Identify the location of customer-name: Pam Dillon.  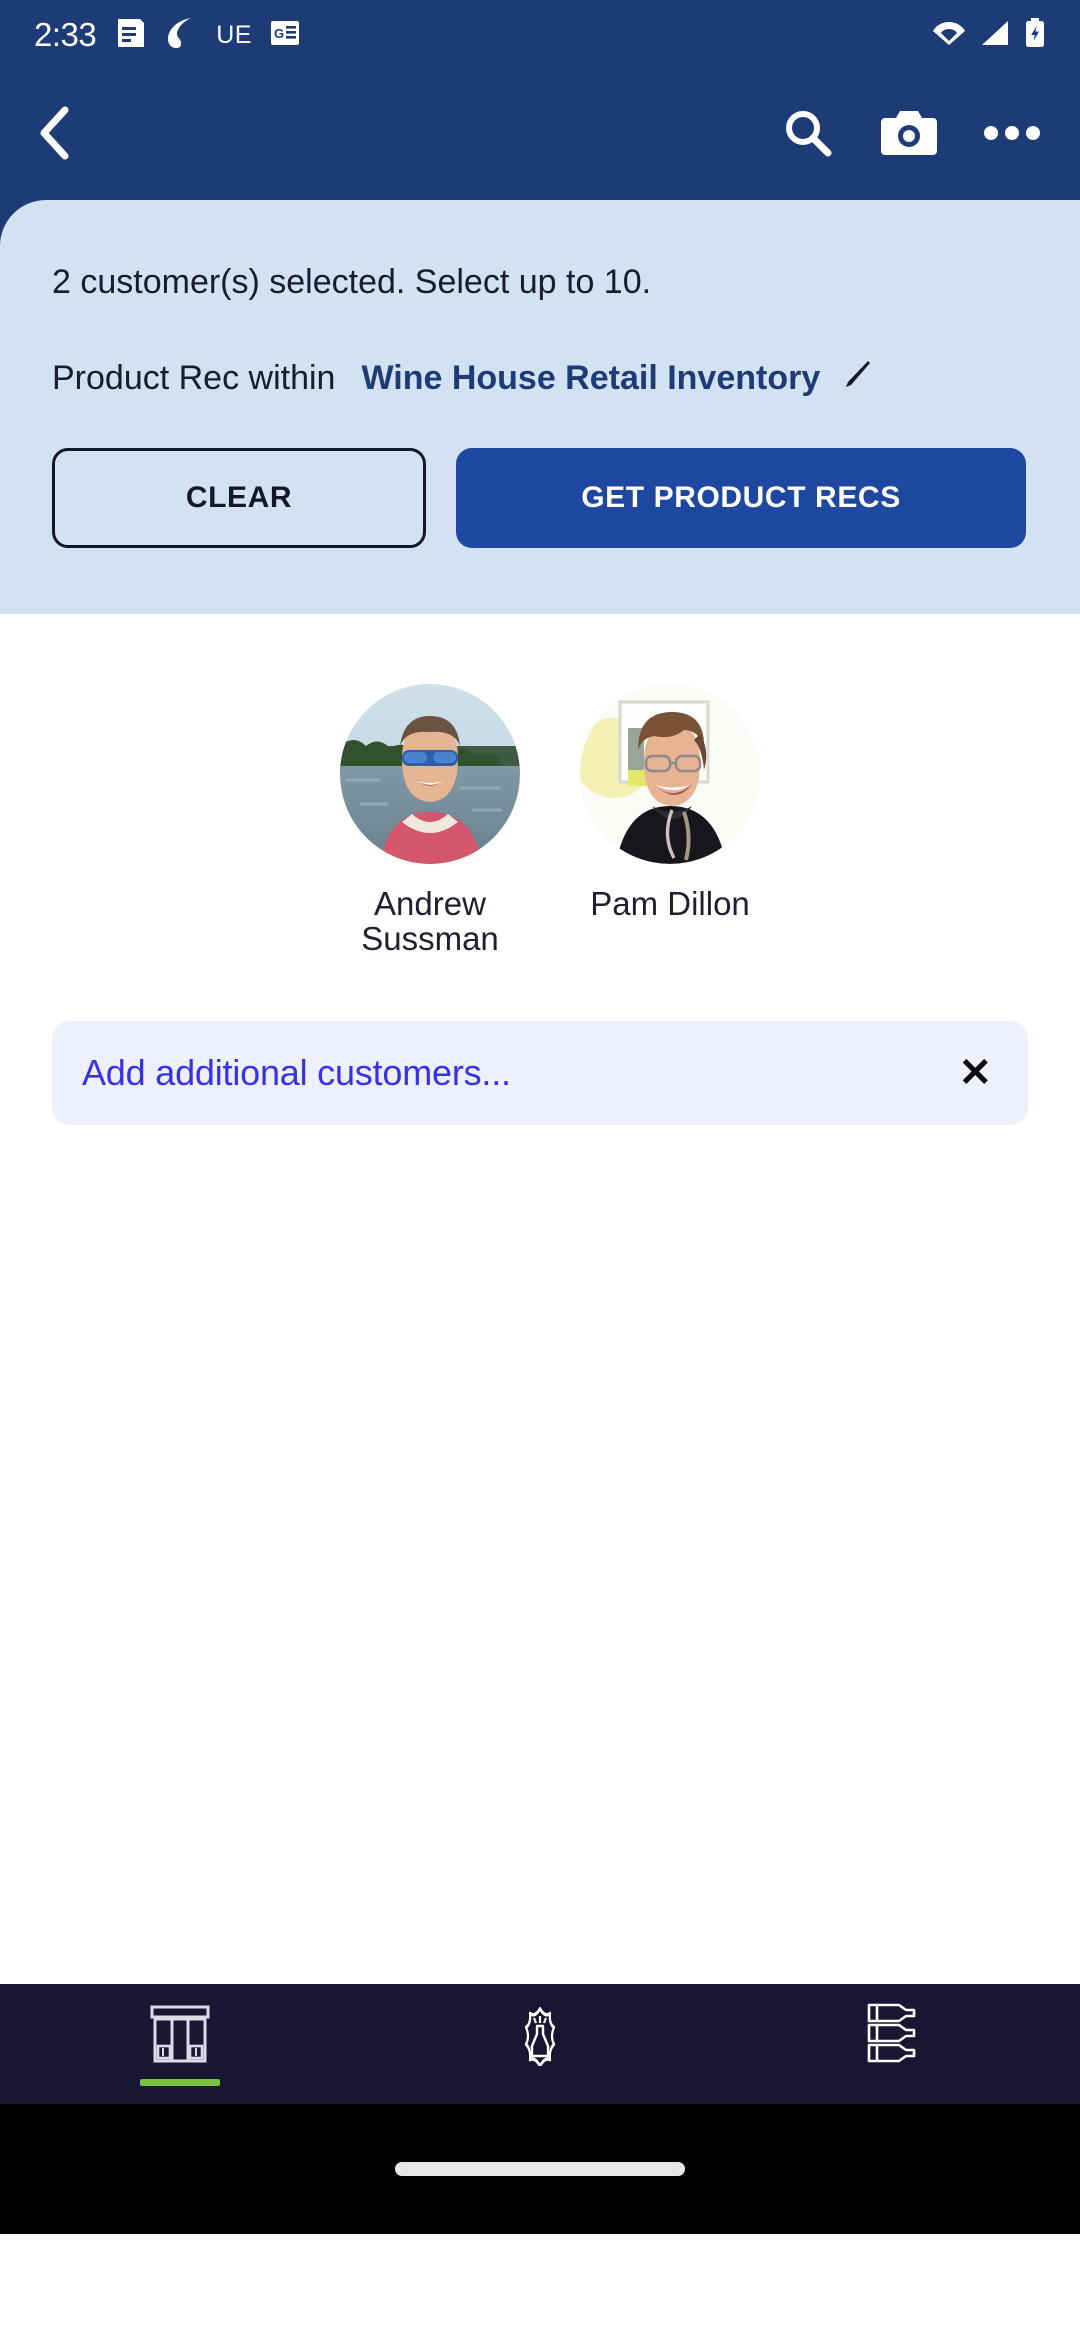
(670, 903).